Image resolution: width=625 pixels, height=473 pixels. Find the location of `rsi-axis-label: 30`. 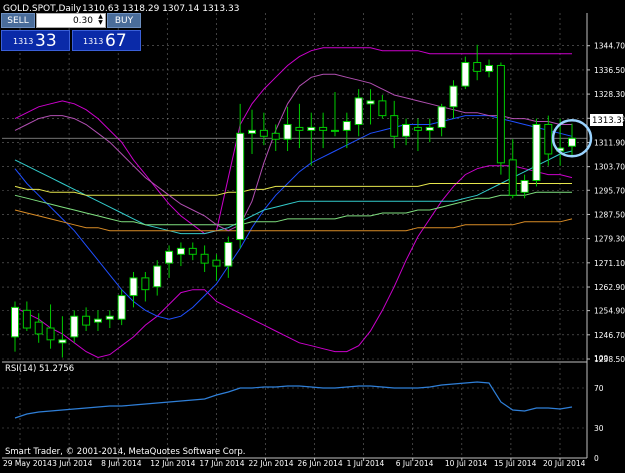

rsi-axis-label: 30 is located at coordinates (599, 428).